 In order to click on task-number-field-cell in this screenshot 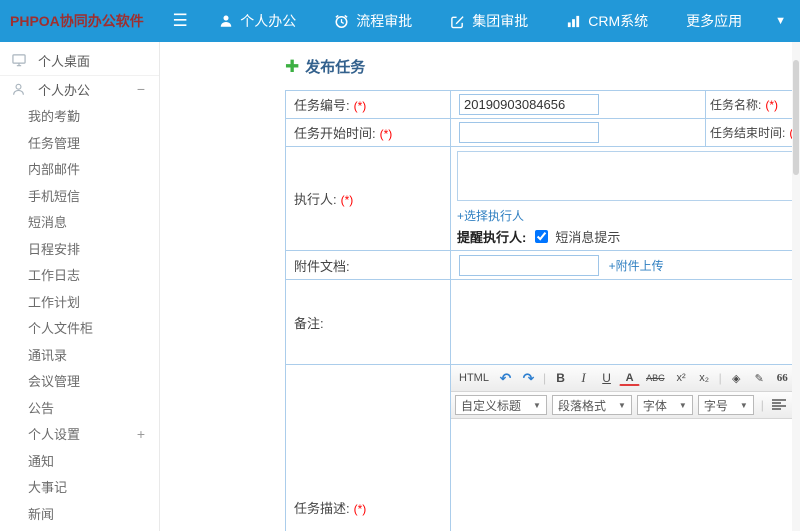, I will do `click(578, 104)`.